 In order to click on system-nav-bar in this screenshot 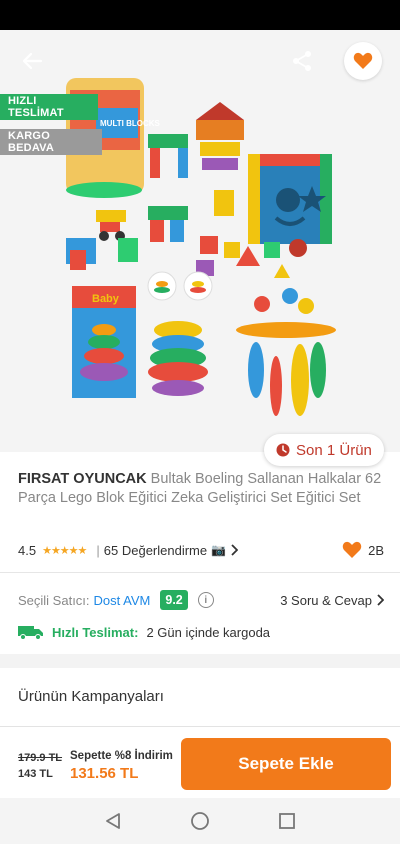, I will do `click(200, 821)`.